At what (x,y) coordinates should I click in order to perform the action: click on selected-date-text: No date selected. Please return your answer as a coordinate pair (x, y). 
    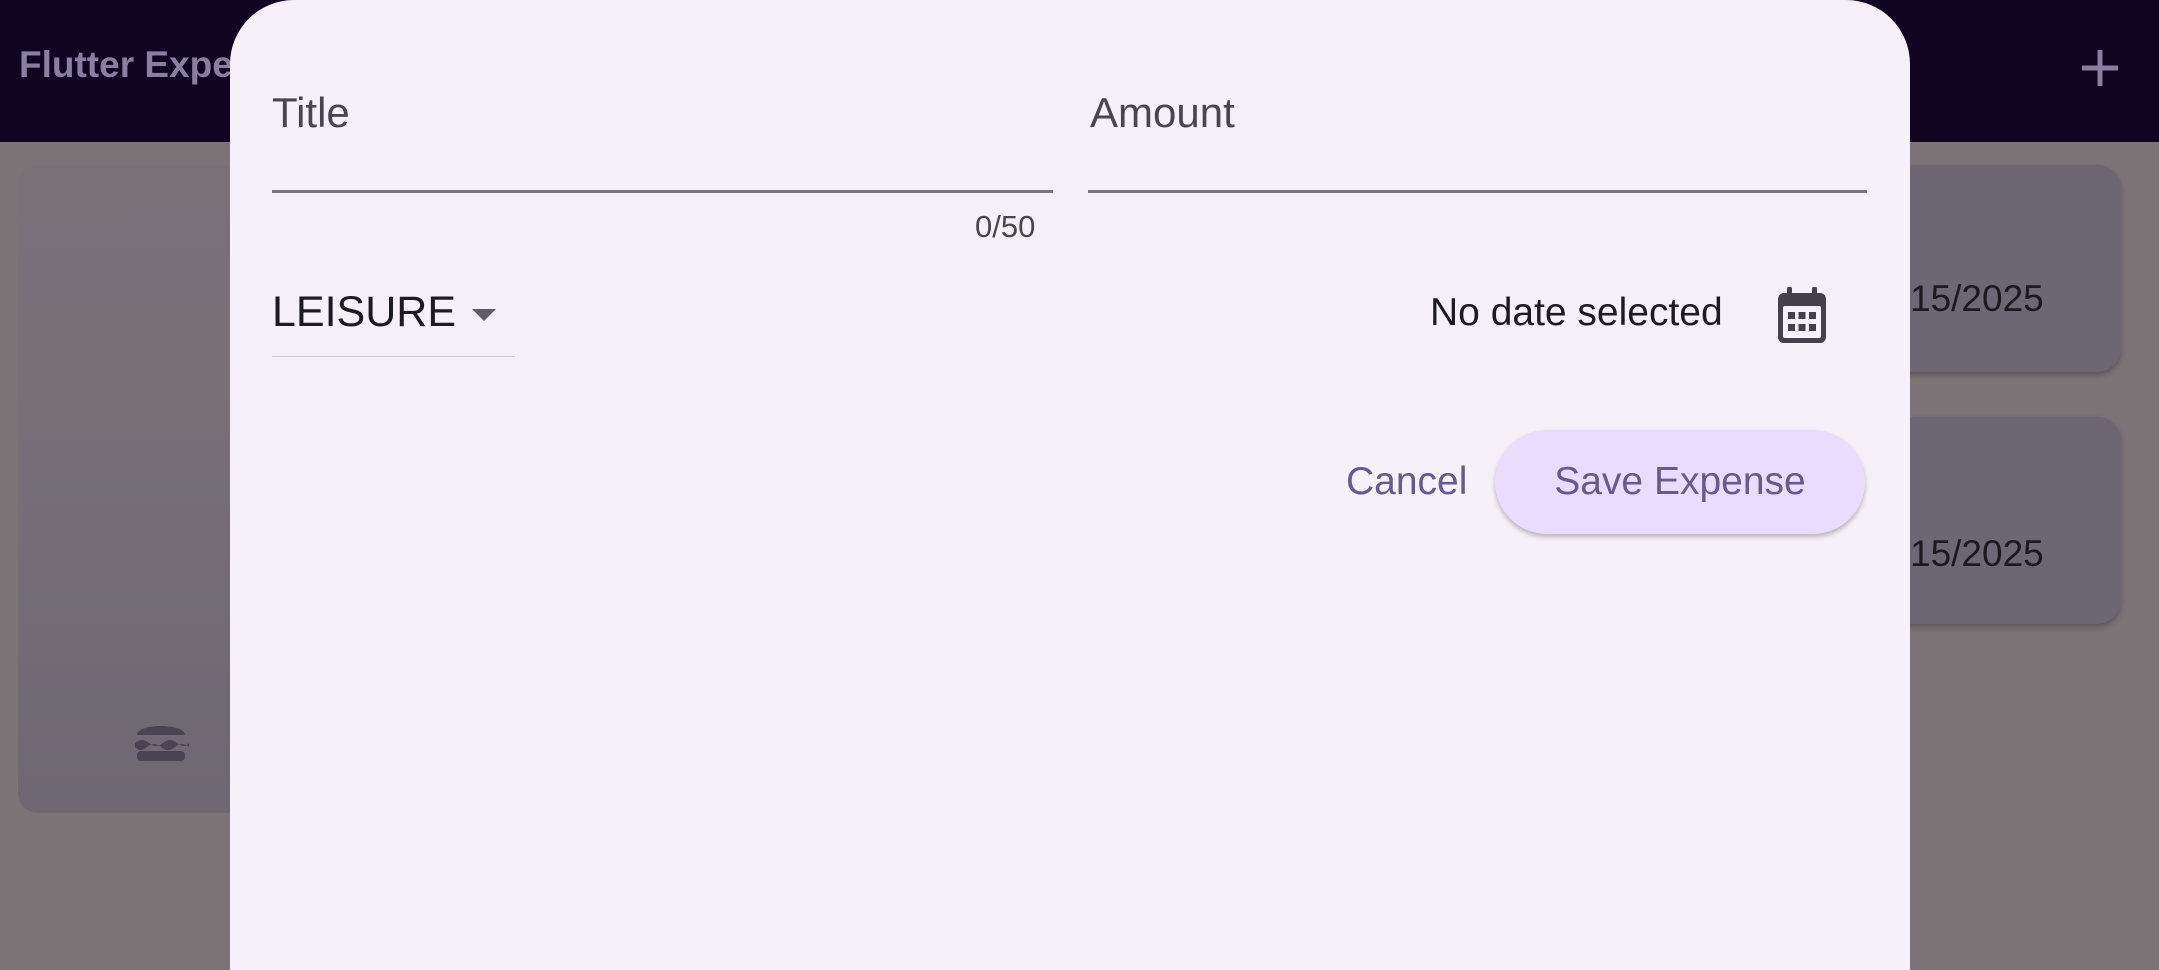
    Looking at the image, I should click on (1576, 312).